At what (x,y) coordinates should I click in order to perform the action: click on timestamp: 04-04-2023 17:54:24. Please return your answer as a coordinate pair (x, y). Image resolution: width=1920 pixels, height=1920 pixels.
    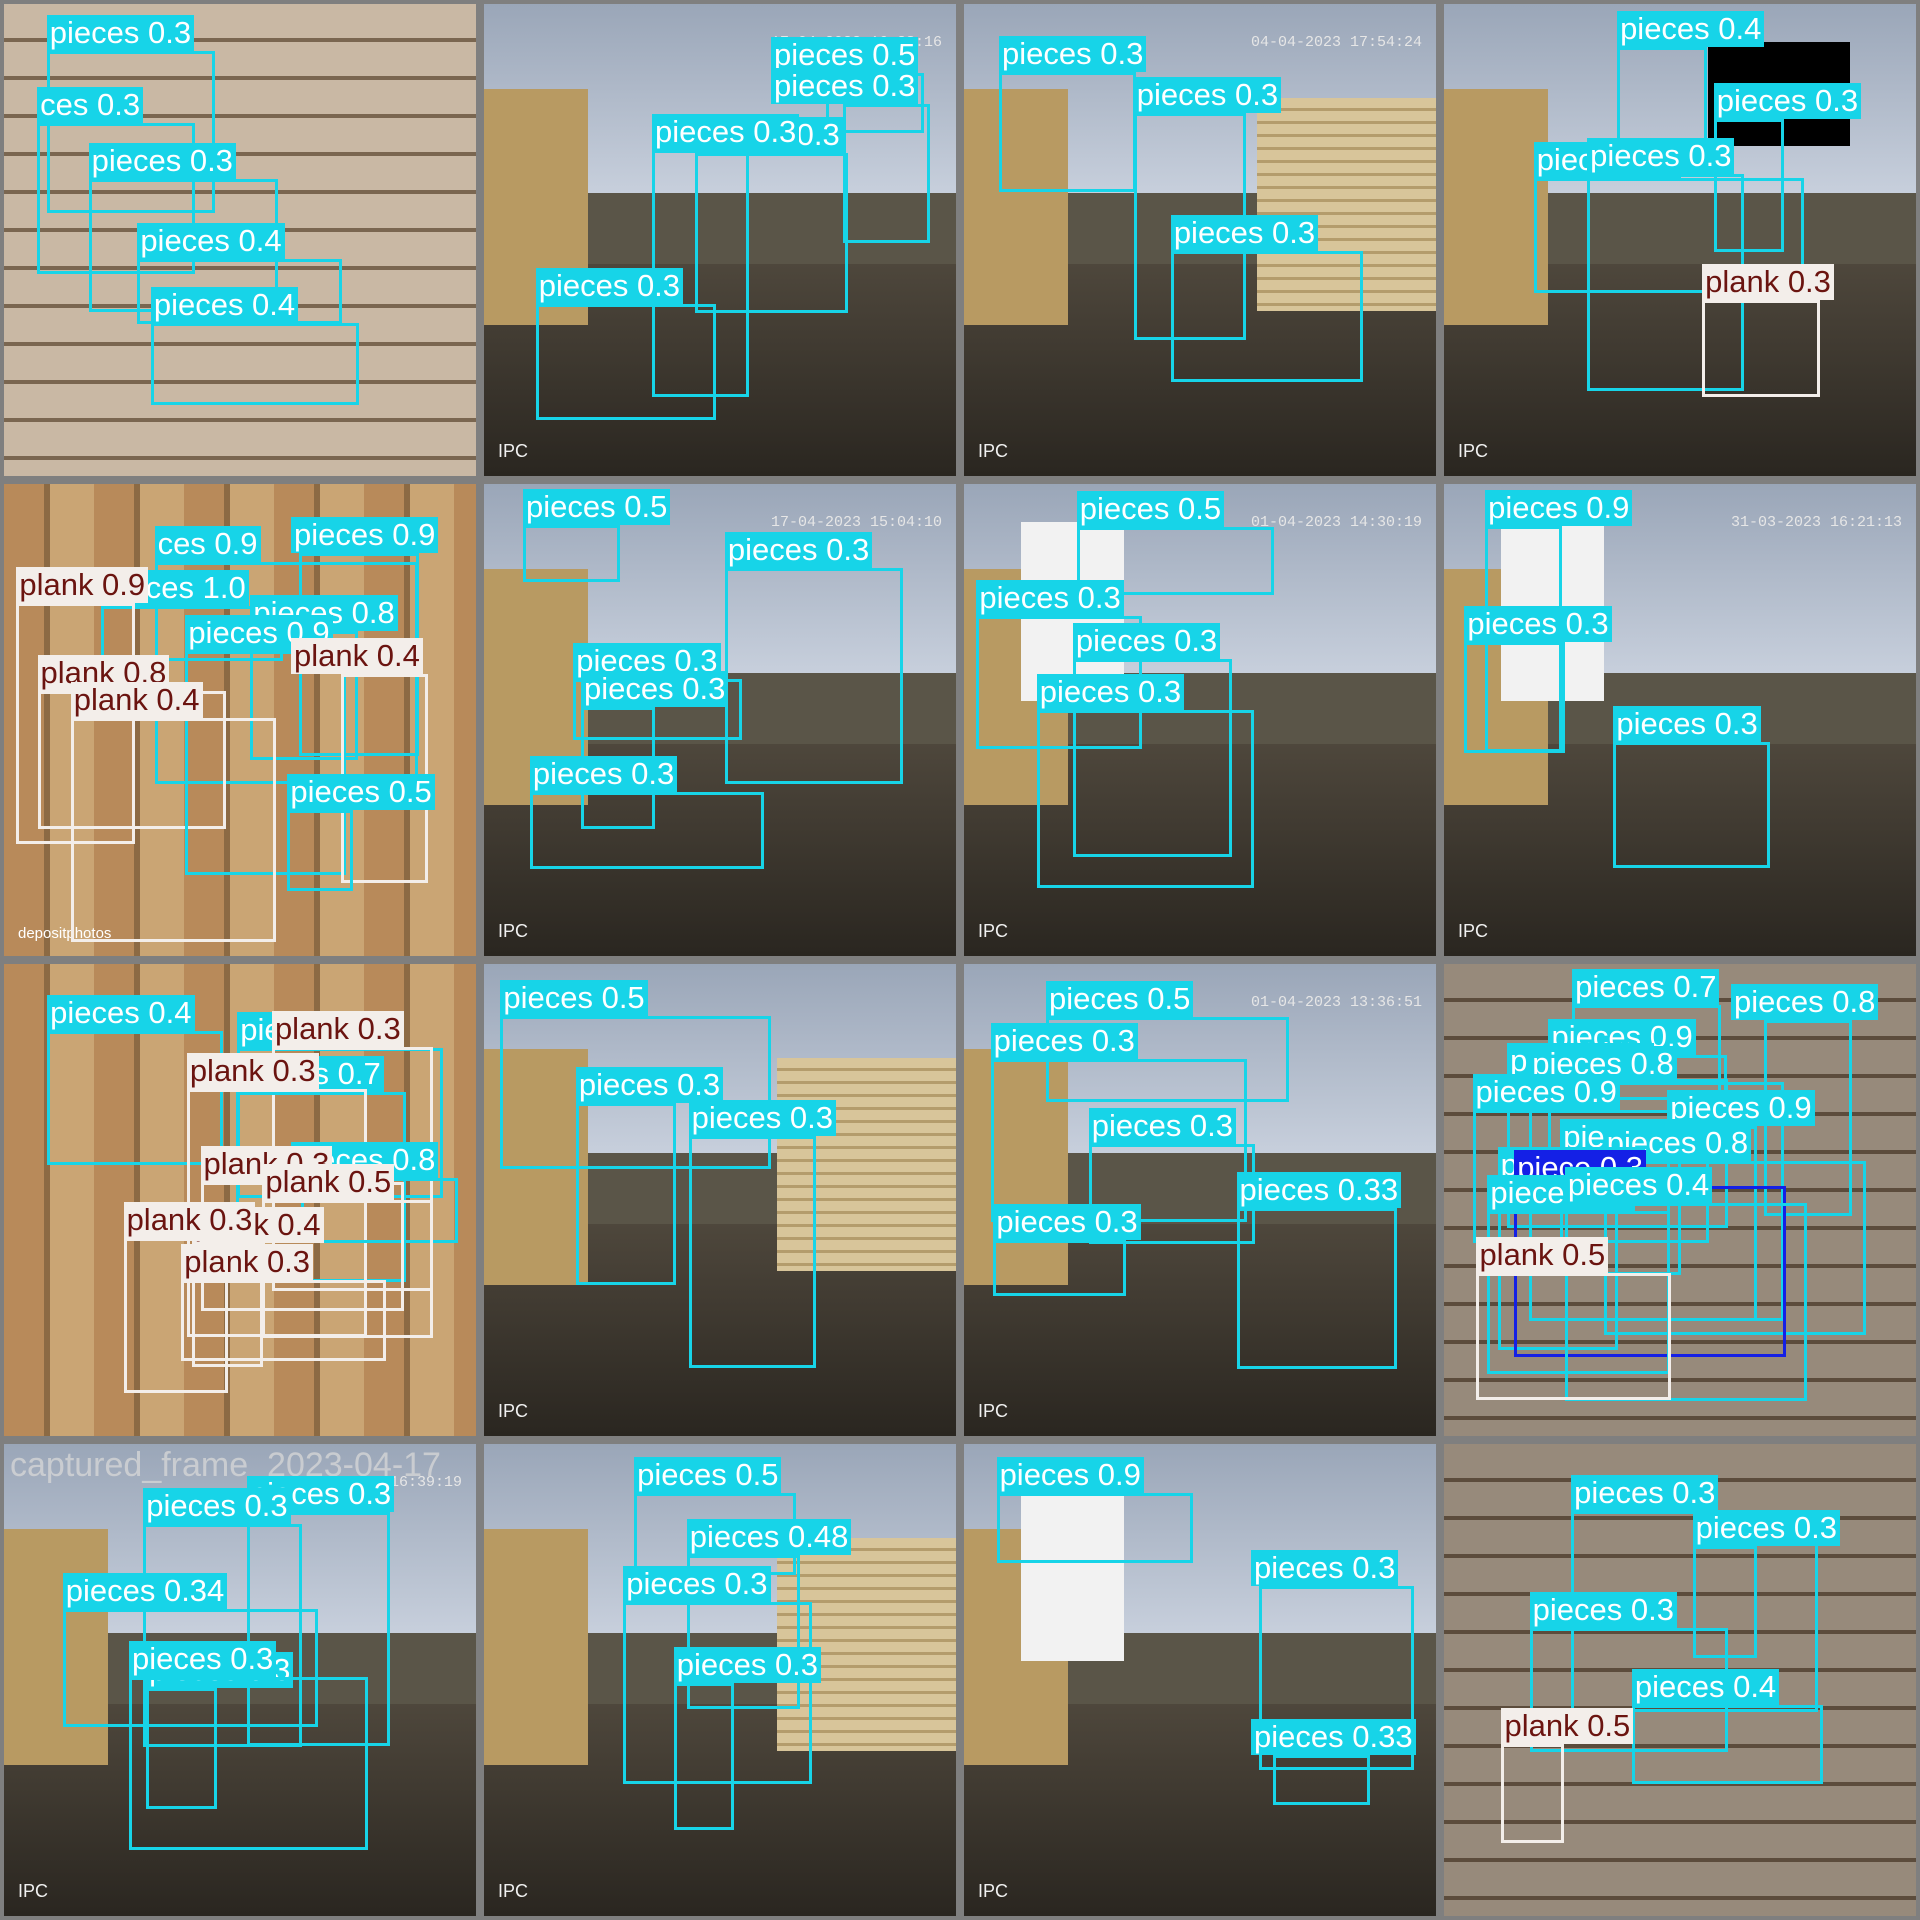
    Looking at the image, I should click on (1336, 42).